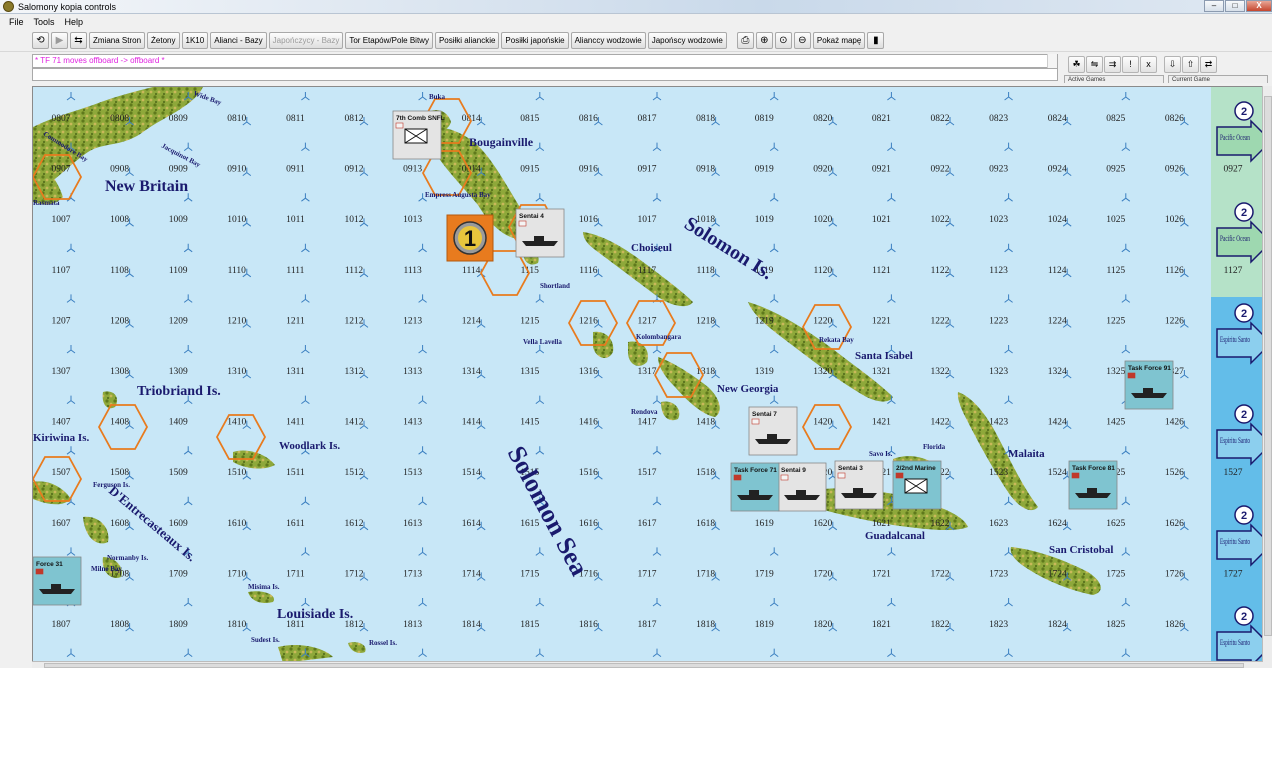 The height and width of the screenshot is (774, 1280). What do you see at coordinates (1259, 6) in the screenshot?
I see `close-button: X` at bounding box center [1259, 6].